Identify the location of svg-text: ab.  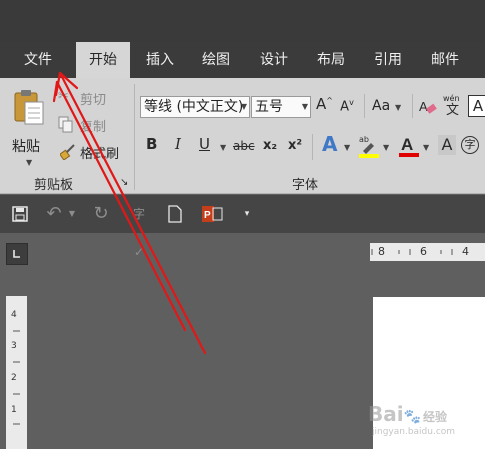
(364, 139).